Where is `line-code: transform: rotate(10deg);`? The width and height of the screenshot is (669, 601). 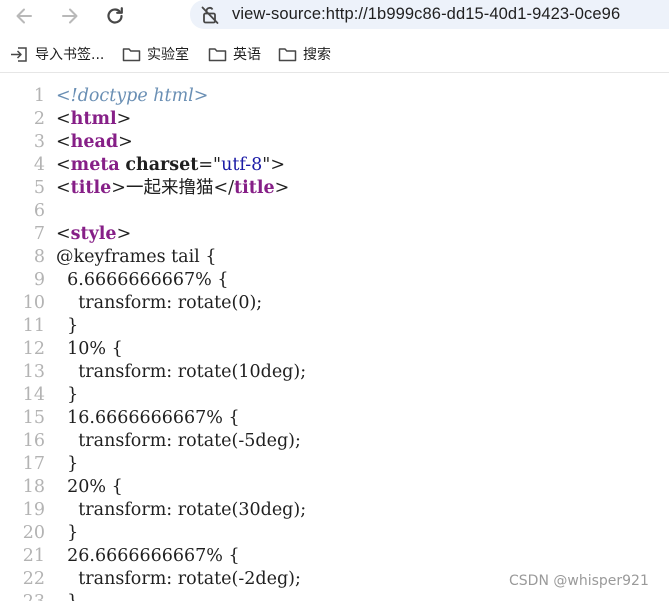
line-code: transform: rotate(10deg); is located at coordinates (181, 372).